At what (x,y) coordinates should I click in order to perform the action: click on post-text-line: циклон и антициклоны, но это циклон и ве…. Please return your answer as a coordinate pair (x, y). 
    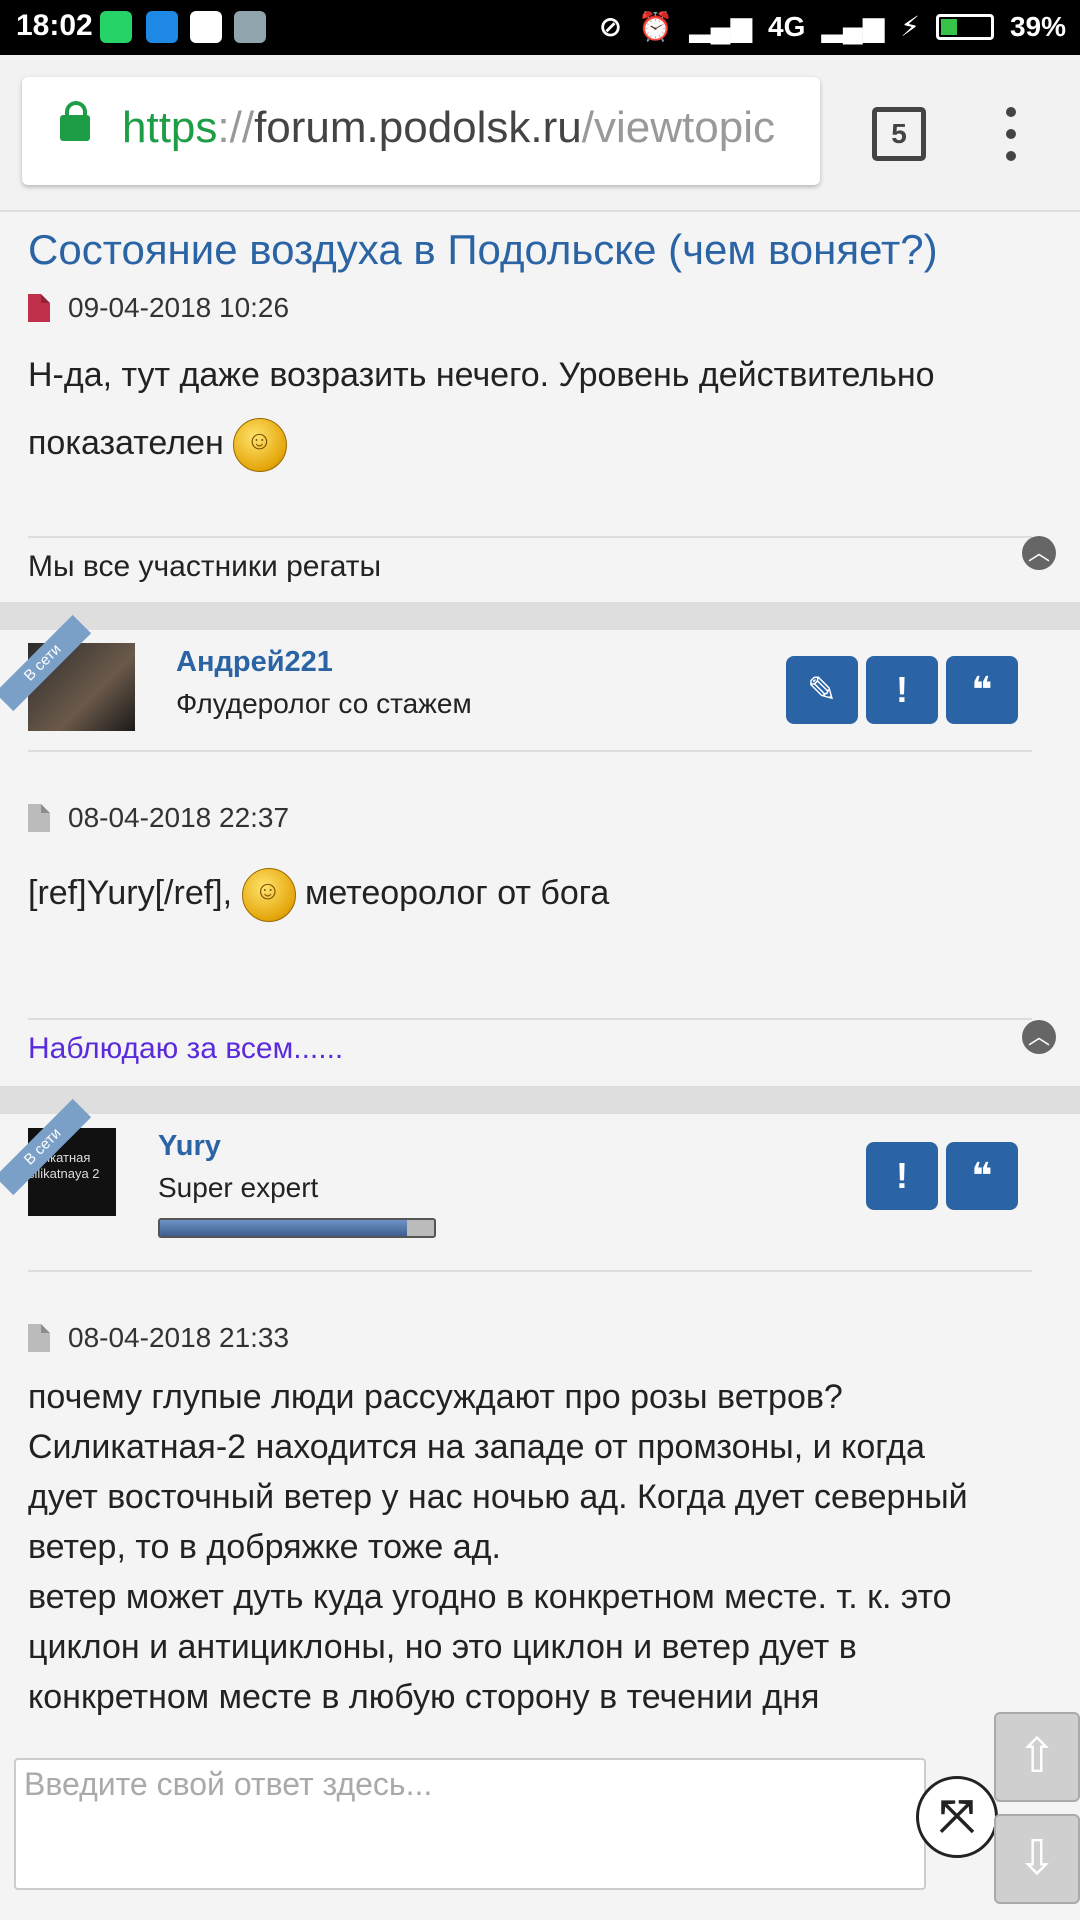
    Looking at the image, I should click on (442, 1647).